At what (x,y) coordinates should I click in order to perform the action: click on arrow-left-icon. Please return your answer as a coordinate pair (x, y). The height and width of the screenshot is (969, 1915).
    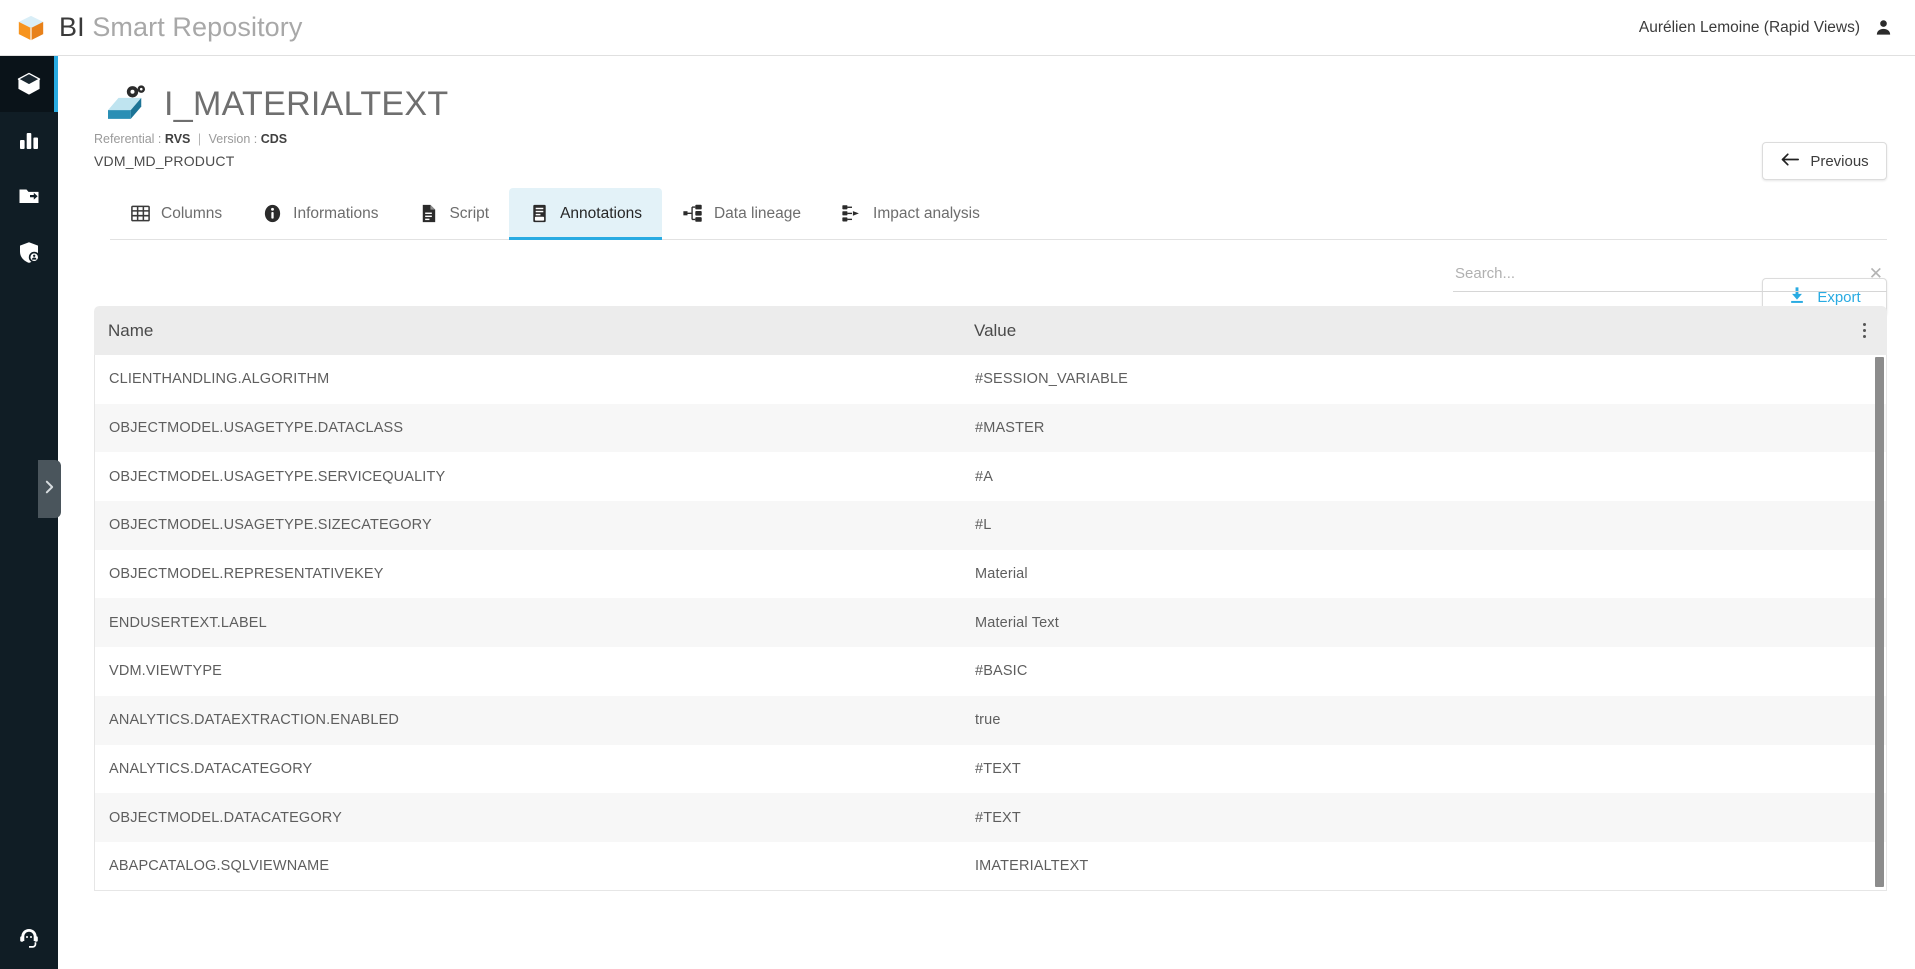
    Looking at the image, I should click on (1790, 161).